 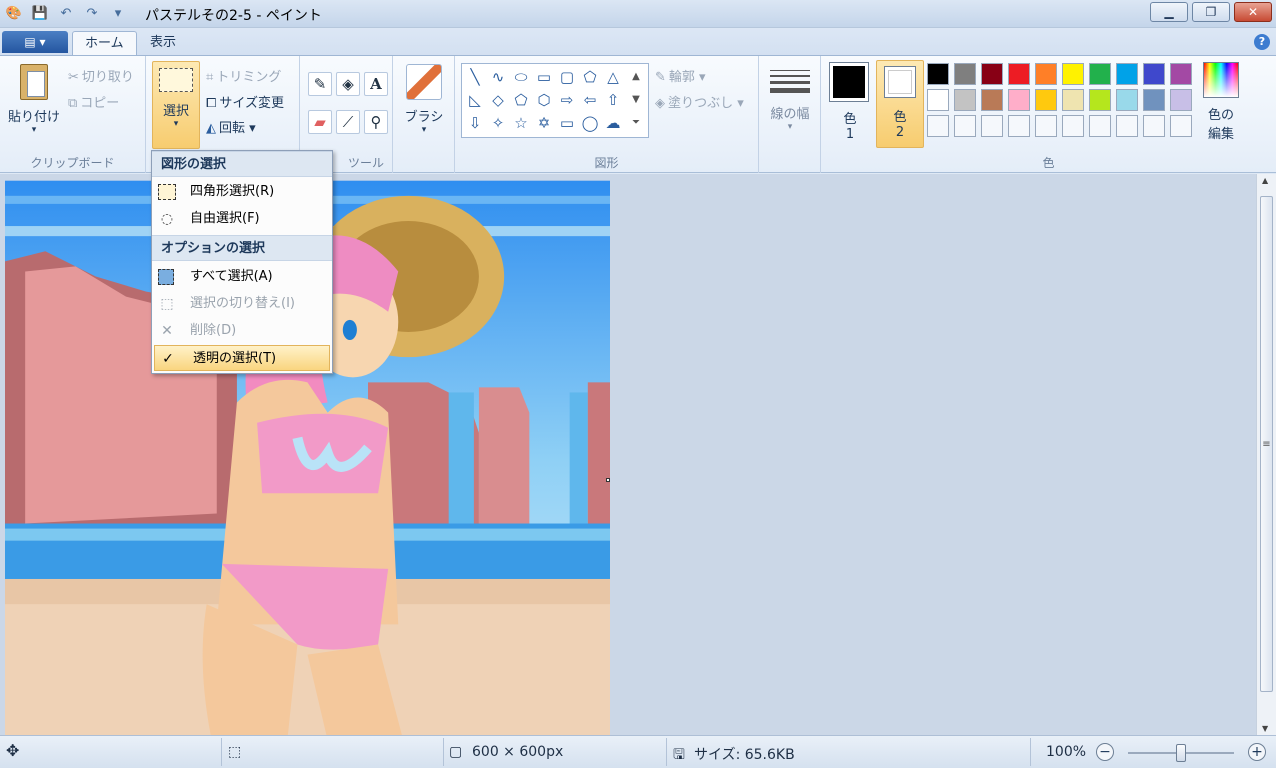 What do you see at coordinates (1211, 12) in the screenshot?
I see `maximize-button: ❐` at bounding box center [1211, 12].